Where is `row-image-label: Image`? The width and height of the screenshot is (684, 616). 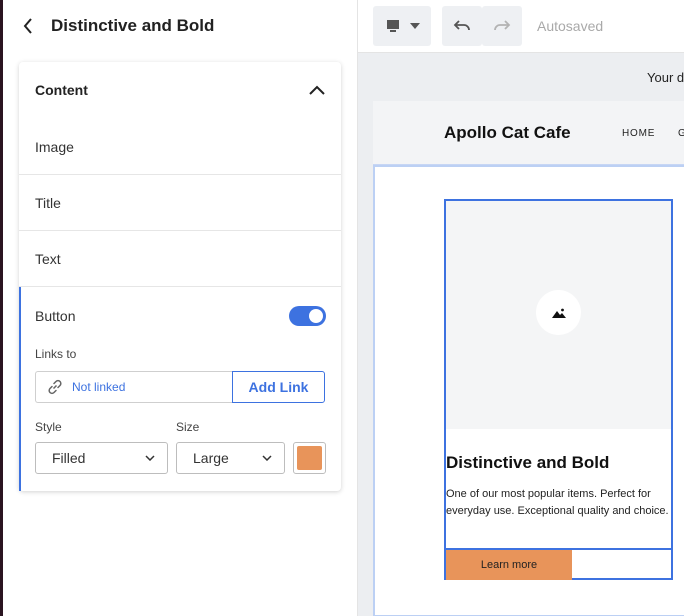
row-image-label: Image is located at coordinates (54, 146).